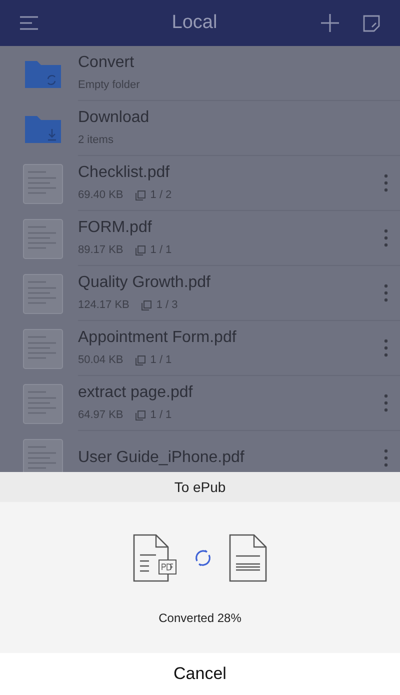 The height and width of the screenshot is (695, 400). What do you see at coordinates (231, 282) in the screenshot?
I see `item-name: Quality Growth.pdf` at bounding box center [231, 282].